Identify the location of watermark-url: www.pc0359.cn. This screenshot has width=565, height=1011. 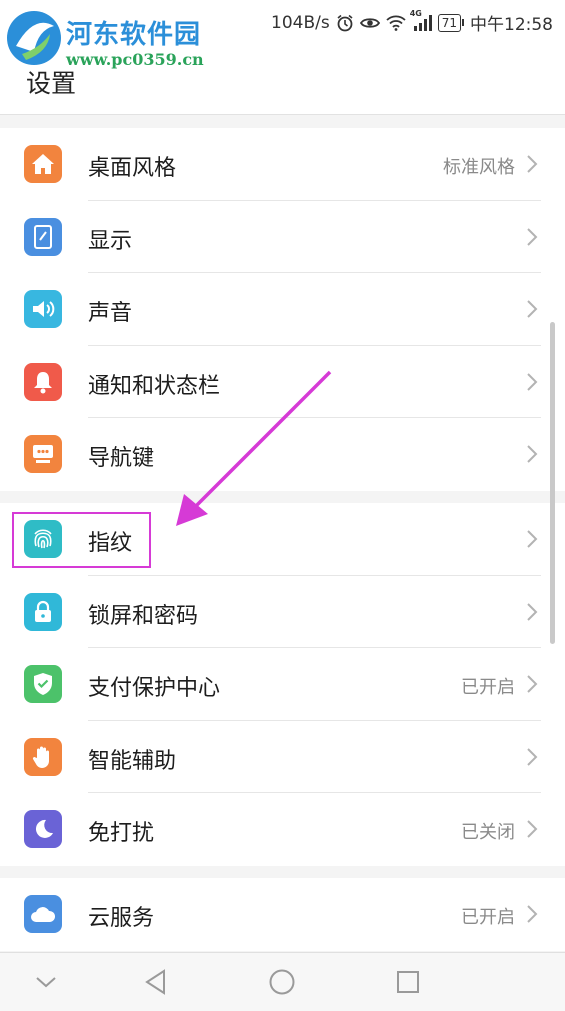
(135, 59).